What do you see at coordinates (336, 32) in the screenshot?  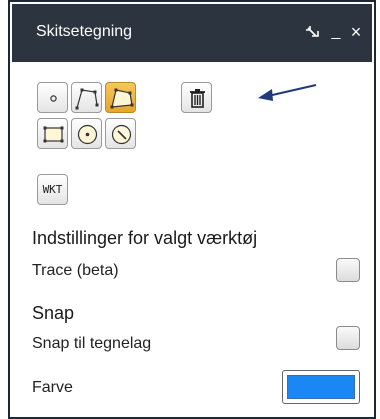 I see `minimize-button: _` at bounding box center [336, 32].